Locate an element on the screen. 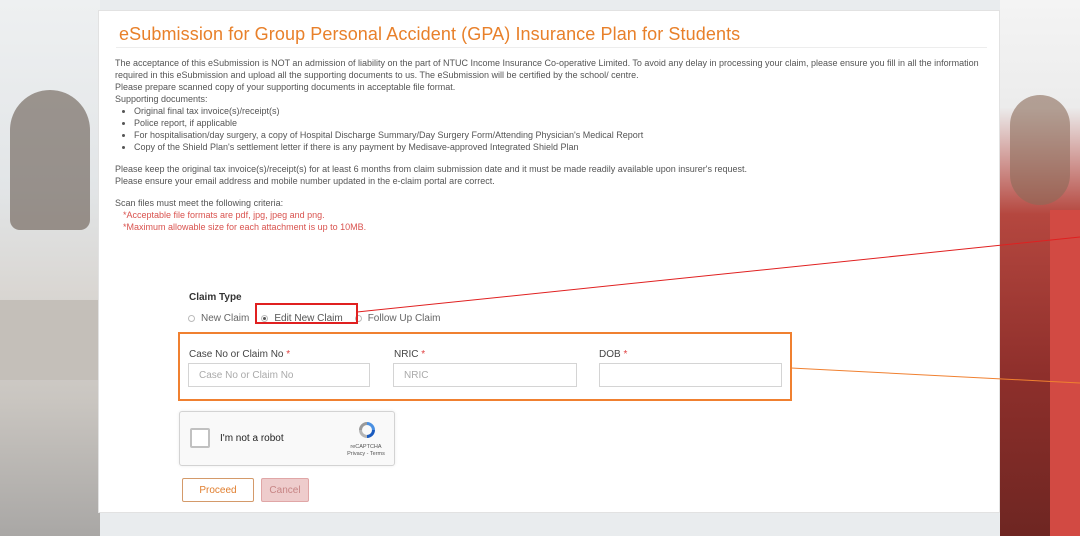  recaptcha-logo-icon is located at coordinates (367, 430).